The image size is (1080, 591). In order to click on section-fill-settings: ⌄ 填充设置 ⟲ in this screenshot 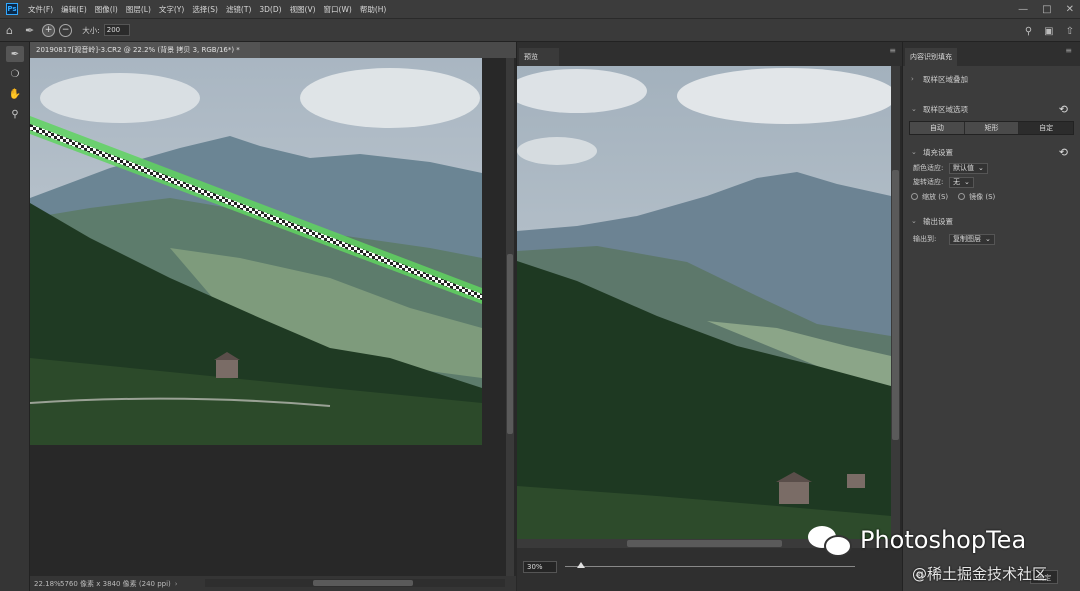, I will do `click(991, 152)`.